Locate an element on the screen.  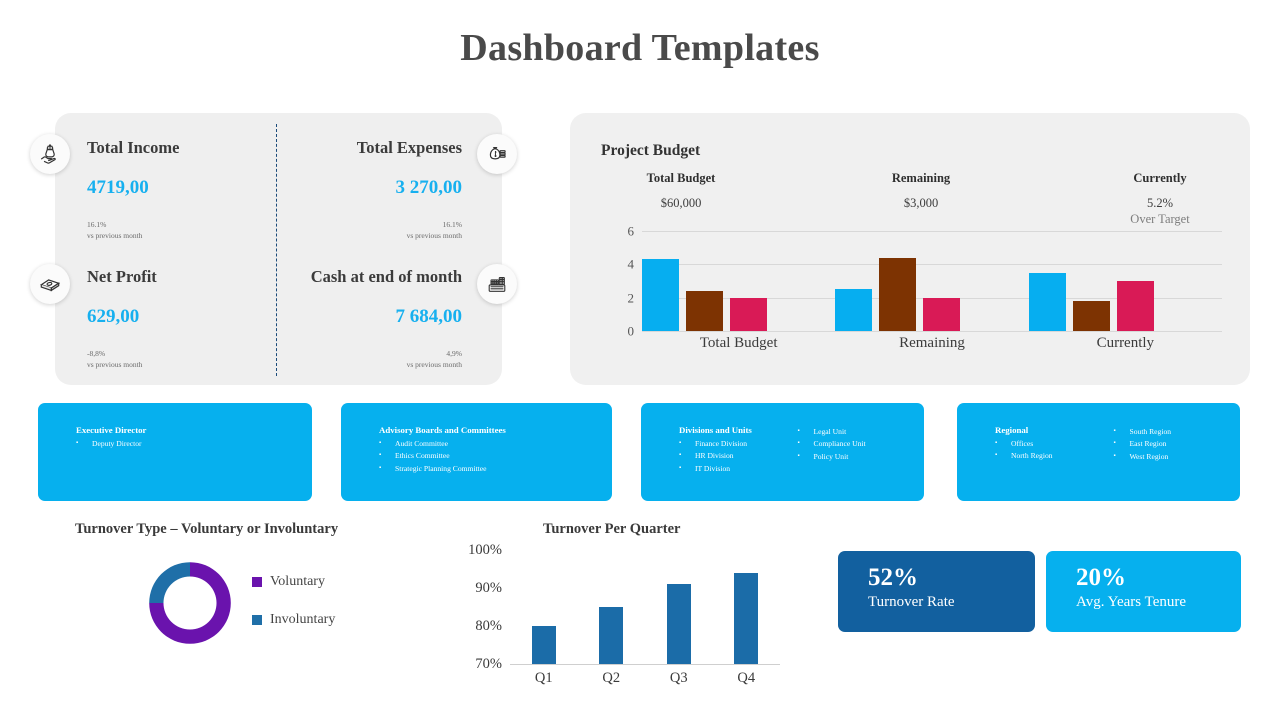
kpi-value: 3 270,00 is located at coordinates (429, 187).